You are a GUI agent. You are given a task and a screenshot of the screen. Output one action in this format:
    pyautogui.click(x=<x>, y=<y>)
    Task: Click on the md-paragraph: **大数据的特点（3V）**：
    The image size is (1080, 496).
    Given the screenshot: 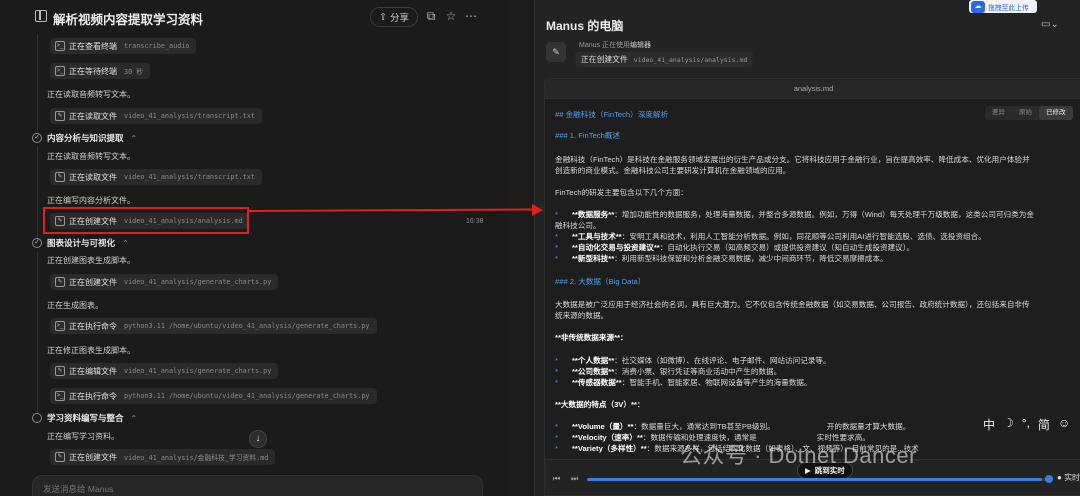 What is the action you would take?
    pyautogui.click(x=600, y=404)
    